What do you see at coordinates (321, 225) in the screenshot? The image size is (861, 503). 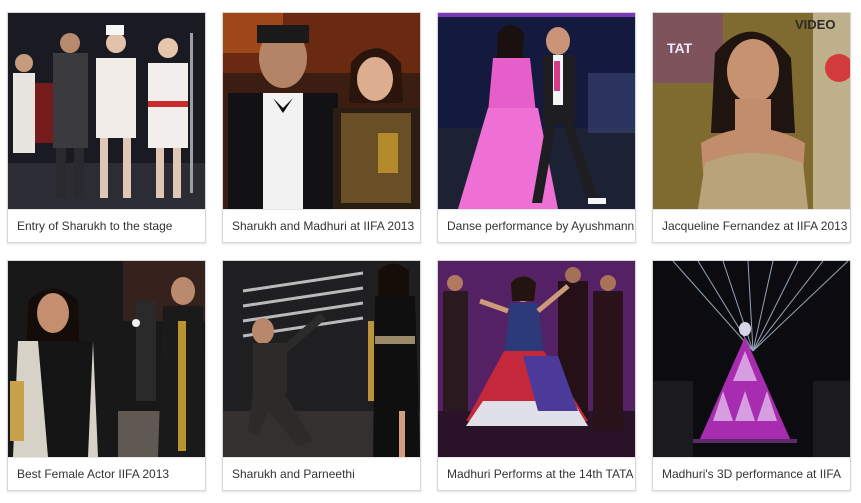 I see `gallery-caption: Sharukh and Madhuri at IIFA 2013` at bounding box center [321, 225].